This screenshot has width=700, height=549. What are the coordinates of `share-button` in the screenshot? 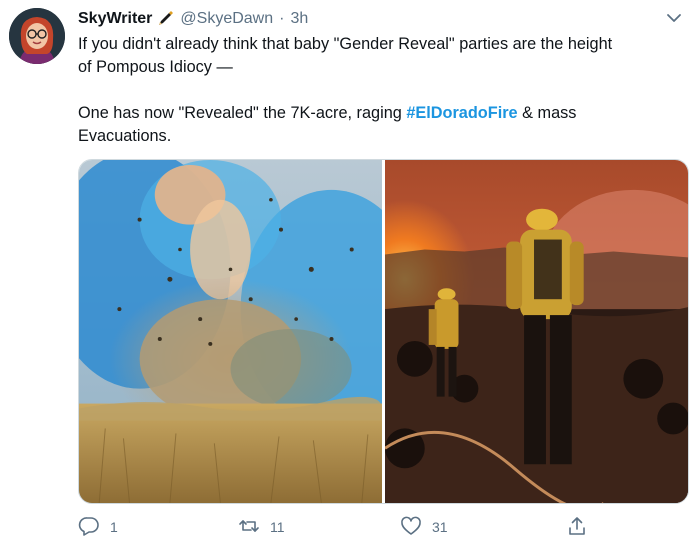 It's located at (577, 527).